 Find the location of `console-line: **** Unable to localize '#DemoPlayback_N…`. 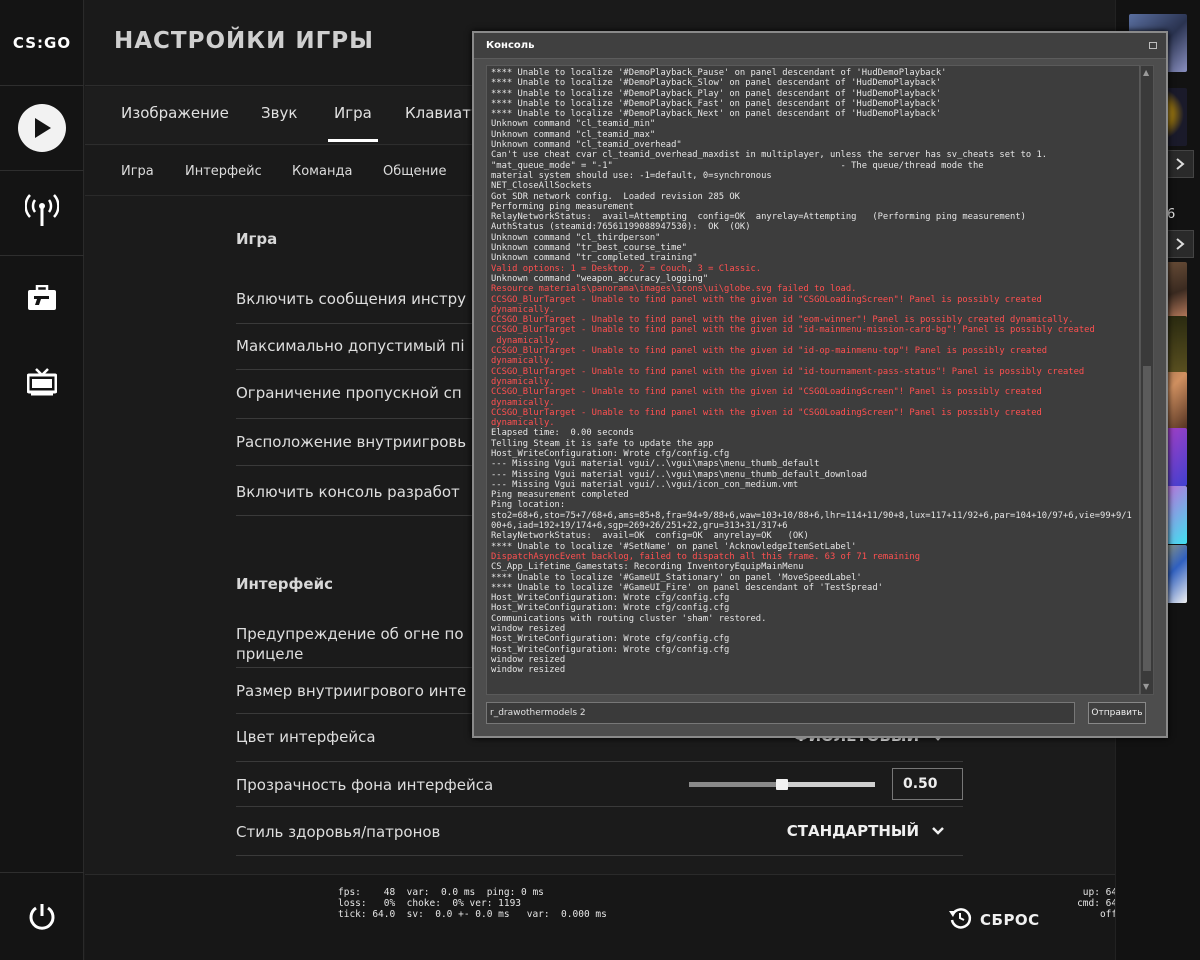

console-line: **** Unable to localize '#DemoPlayback_N… is located at coordinates (716, 114).